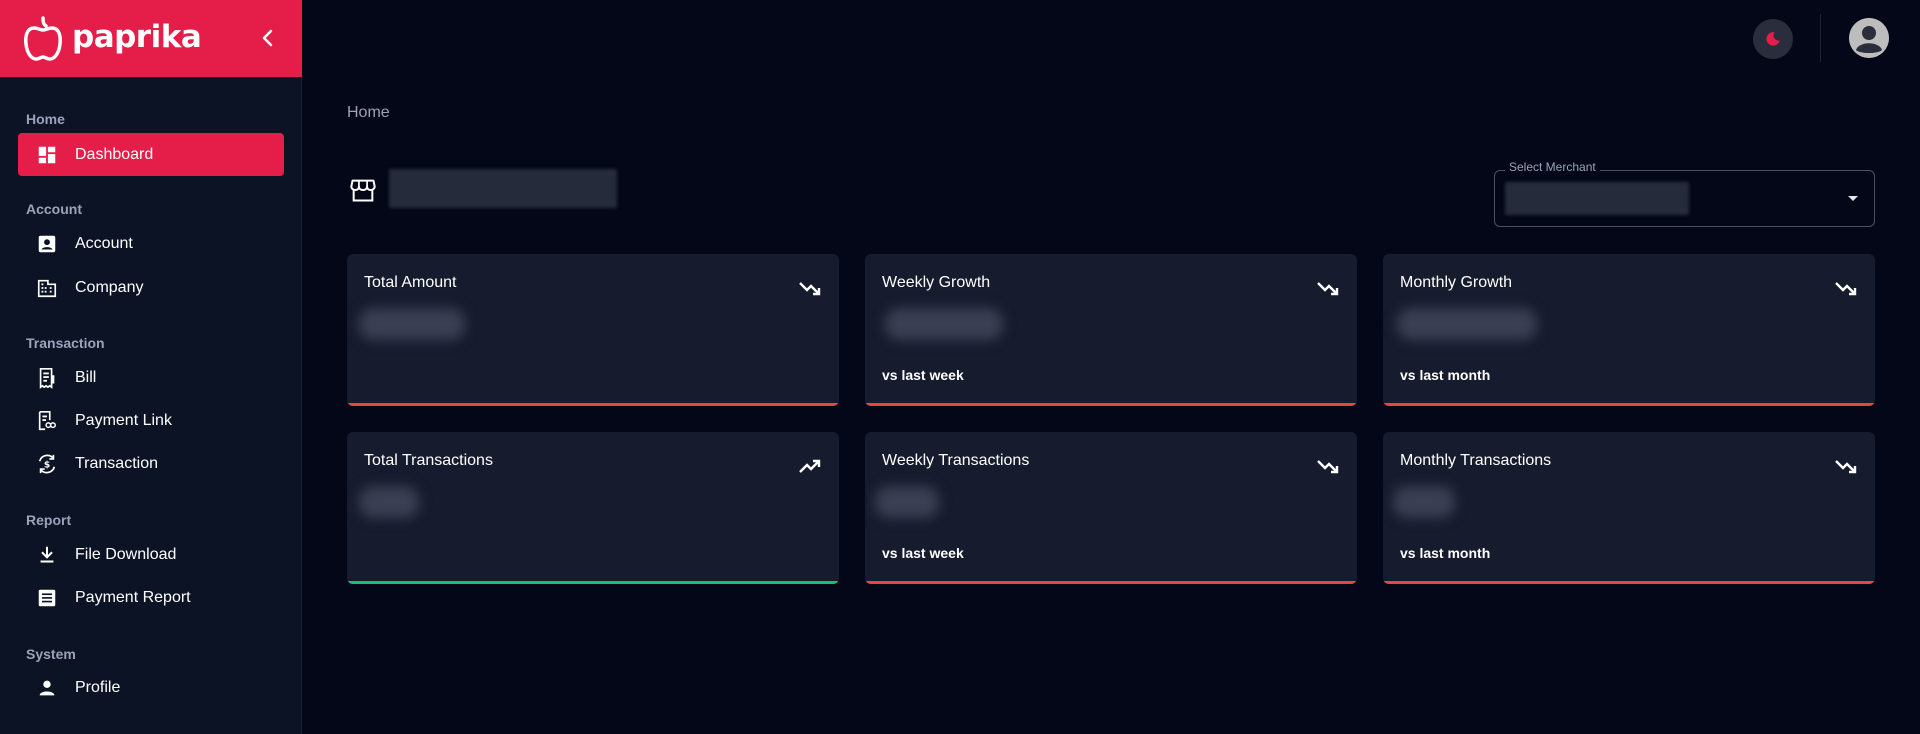 The height and width of the screenshot is (734, 1920). Describe the element at coordinates (1111, 508) in the screenshot. I see `stat-card-weekly-transactions: Weekly Transactions vs last week` at that location.